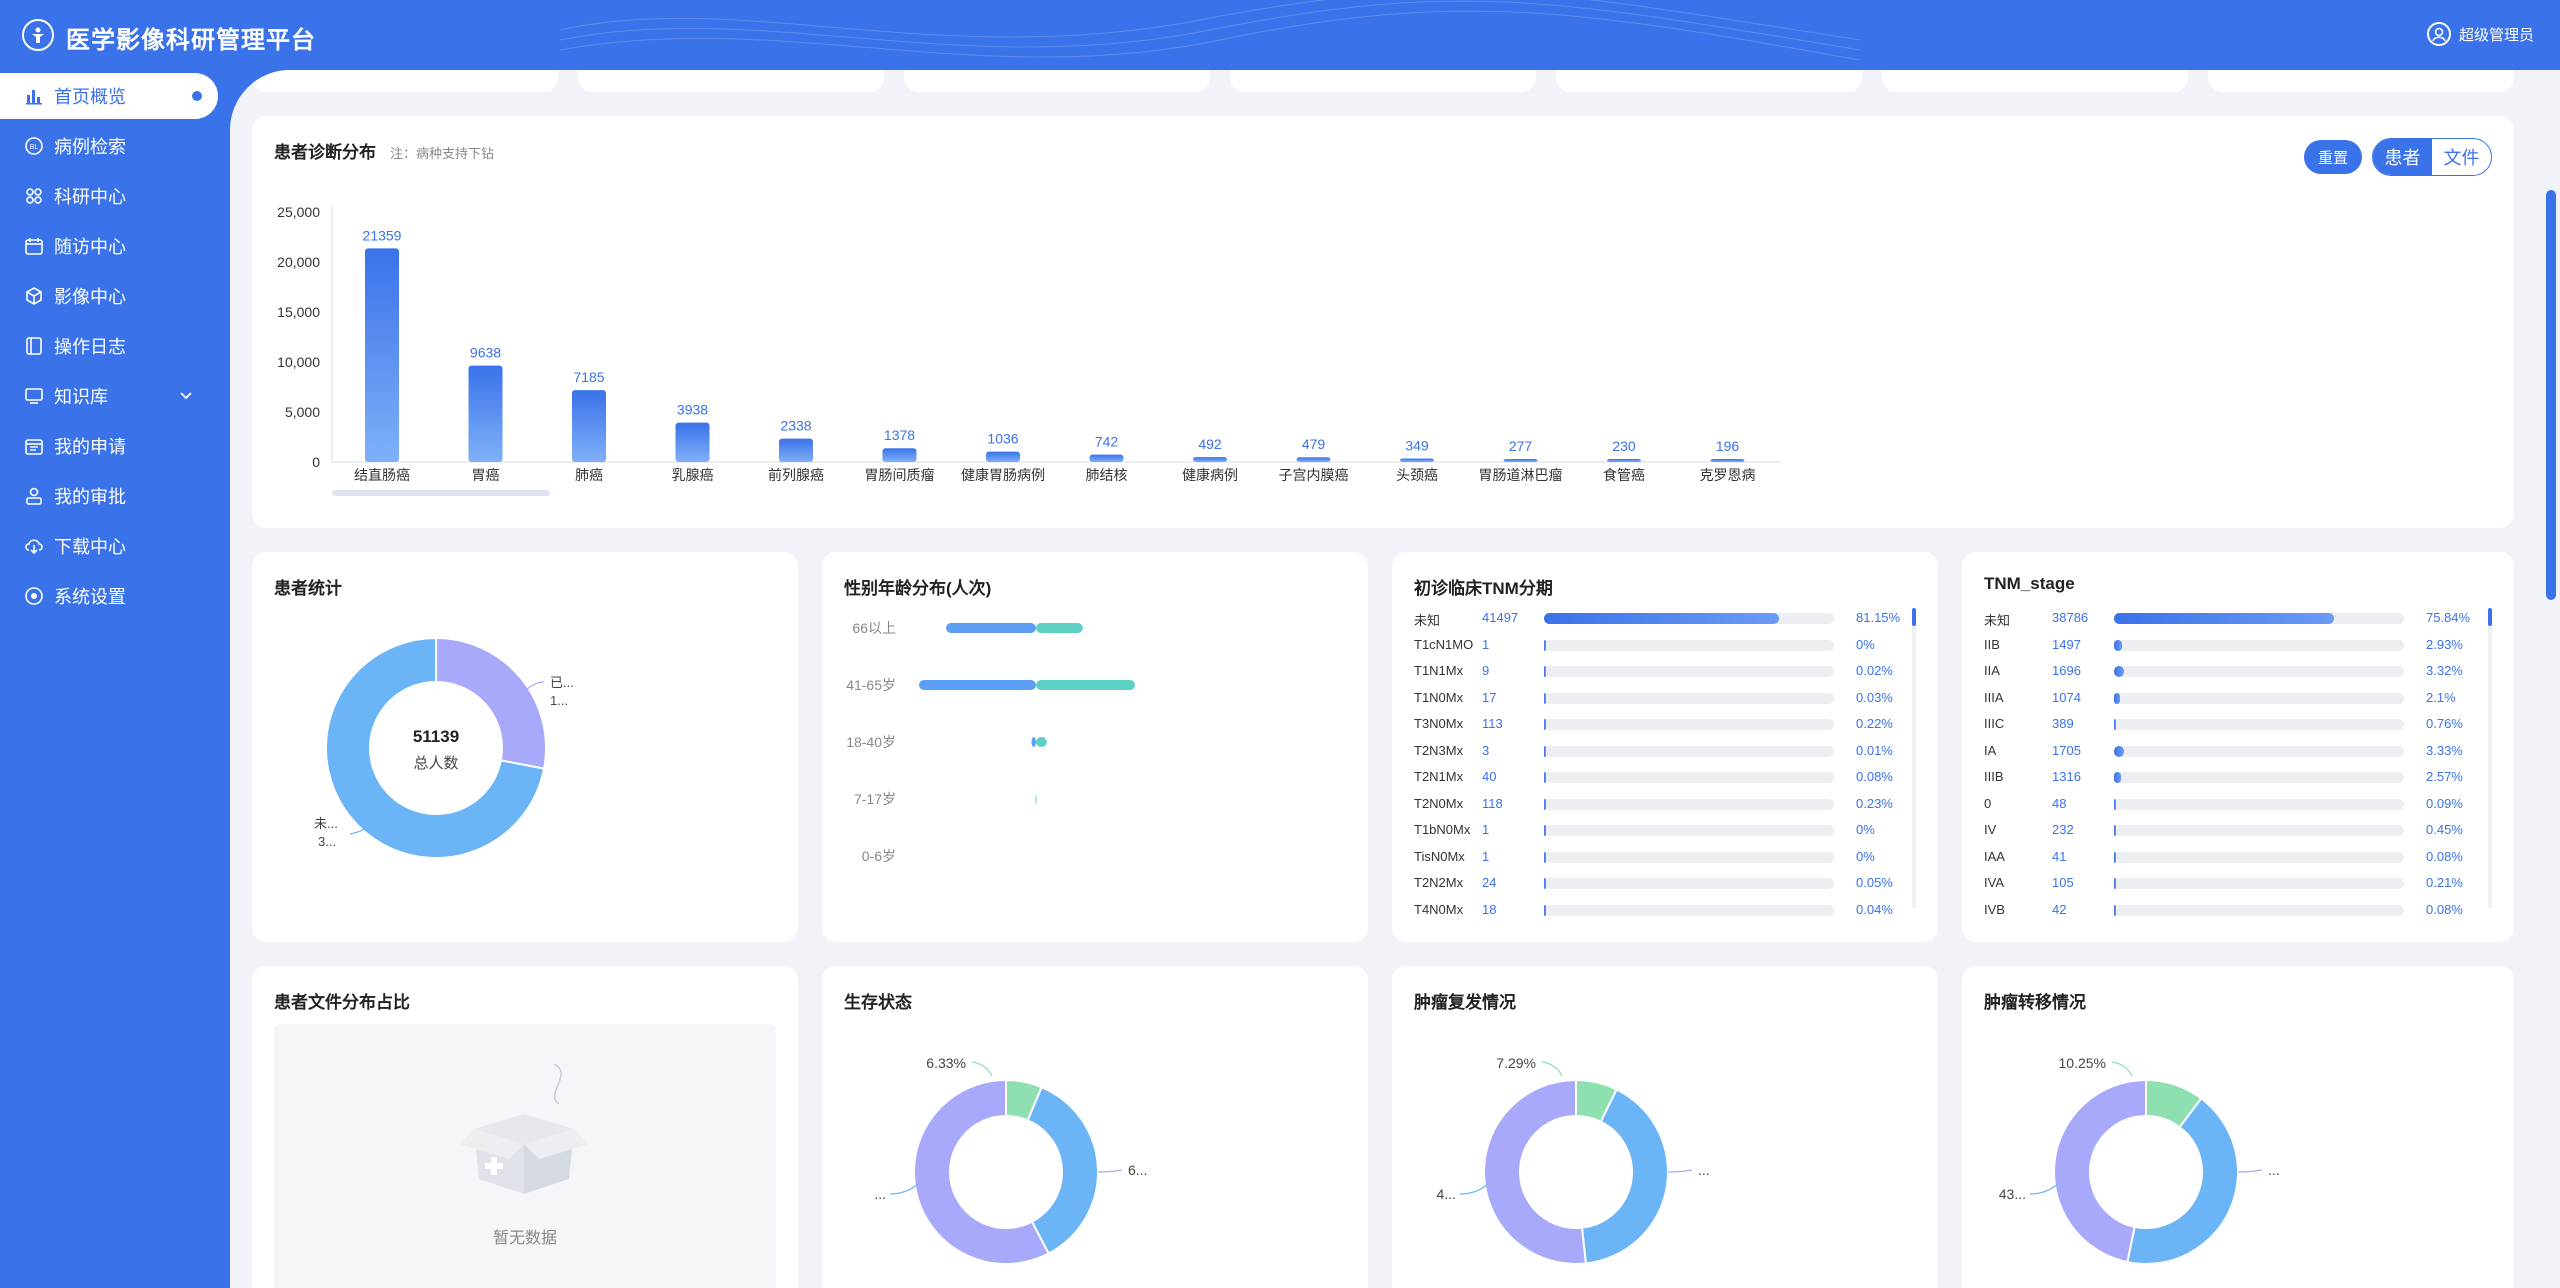 This screenshot has height=1288, width=2560. What do you see at coordinates (109, 146) in the screenshot?
I see `sidebar-item-case-search: BL 病例检索` at bounding box center [109, 146].